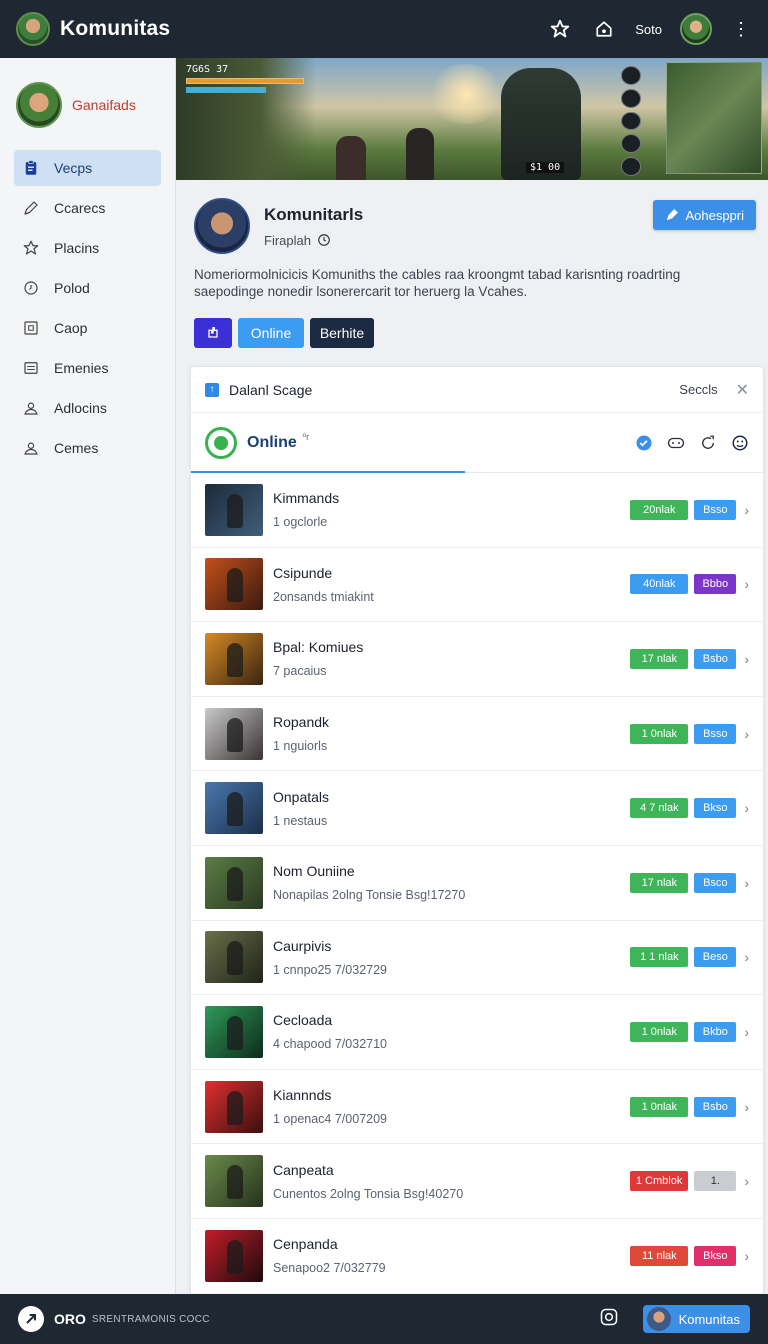  I want to click on list-item: Bpal: Komiues 7 pacaius 17 nlak Bsbo ›, so click(477, 659).